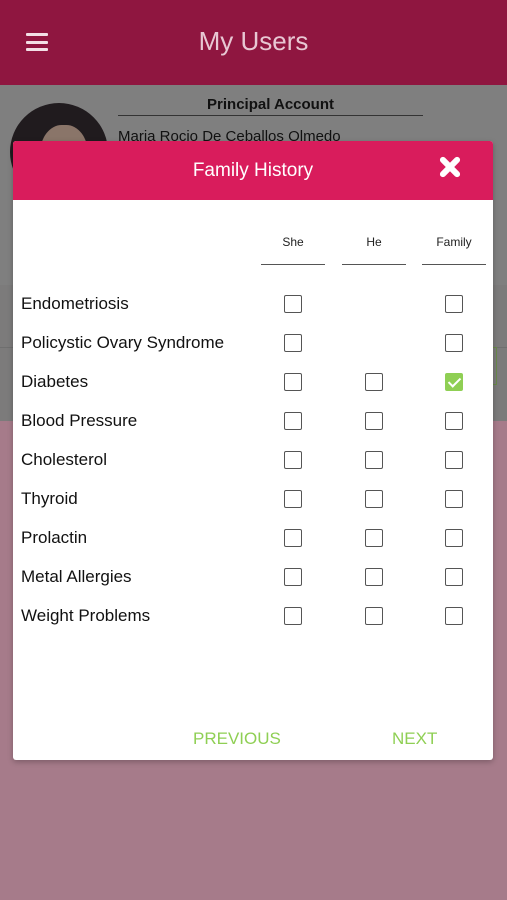 The width and height of the screenshot is (507, 900). I want to click on column-header-she: She, so click(293, 242).